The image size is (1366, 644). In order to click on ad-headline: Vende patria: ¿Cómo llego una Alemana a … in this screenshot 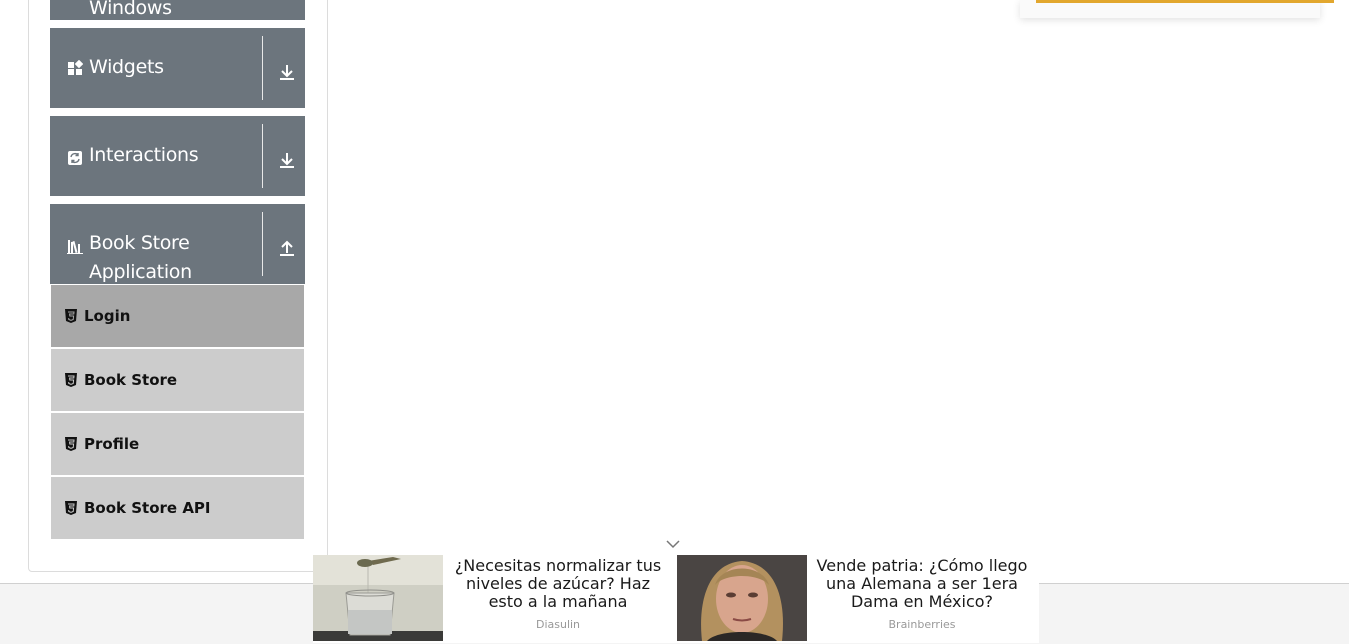, I will do `click(922, 584)`.